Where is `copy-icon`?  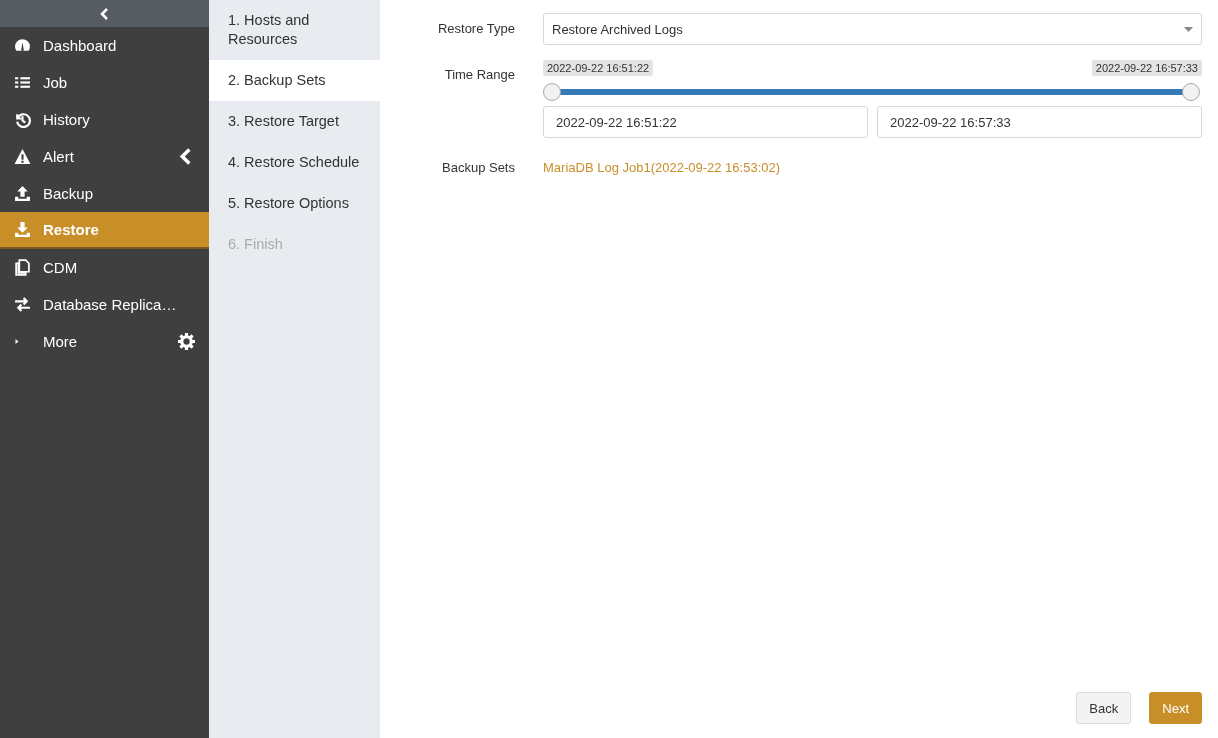 copy-icon is located at coordinates (22, 267).